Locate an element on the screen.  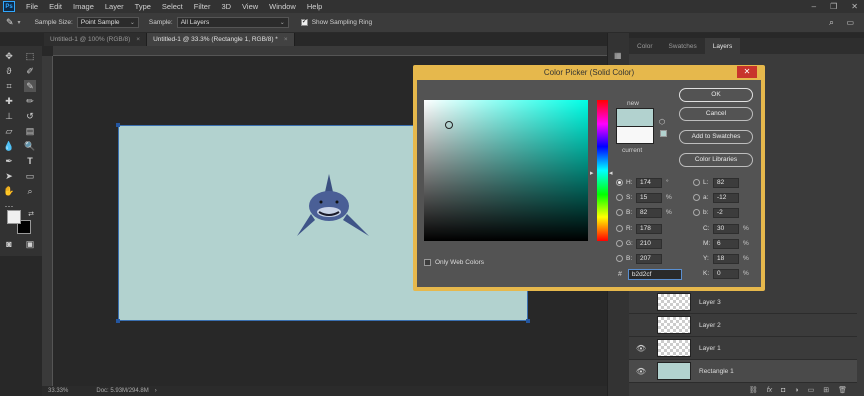
path-select-tool-icon: ➤ is located at coordinates (9, 176).